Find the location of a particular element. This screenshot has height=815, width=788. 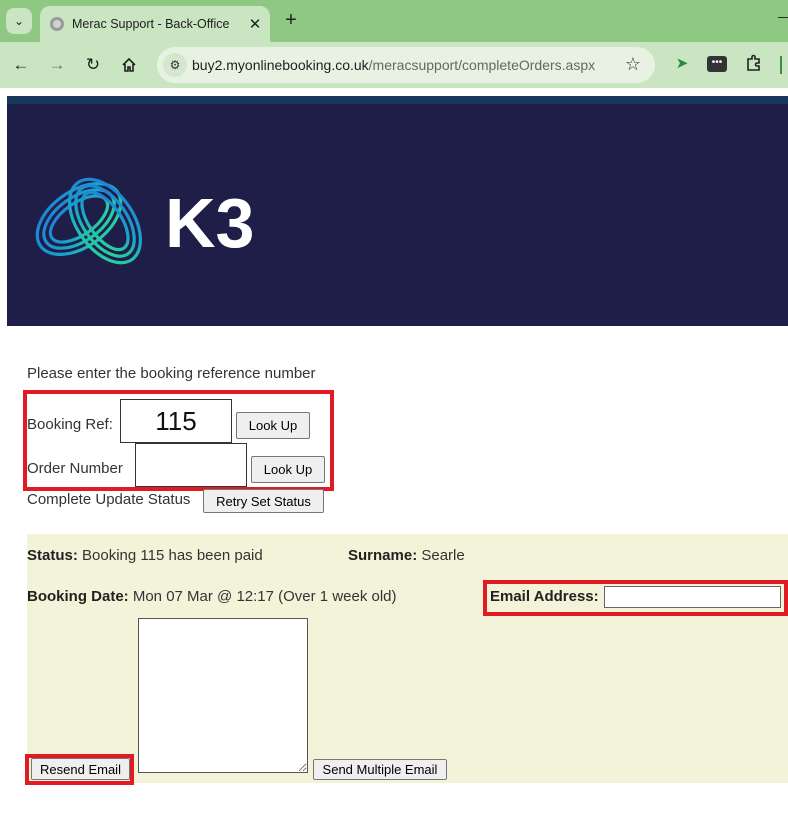

retry-set-status-button: Retry Set Status is located at coordinates (263, 501).